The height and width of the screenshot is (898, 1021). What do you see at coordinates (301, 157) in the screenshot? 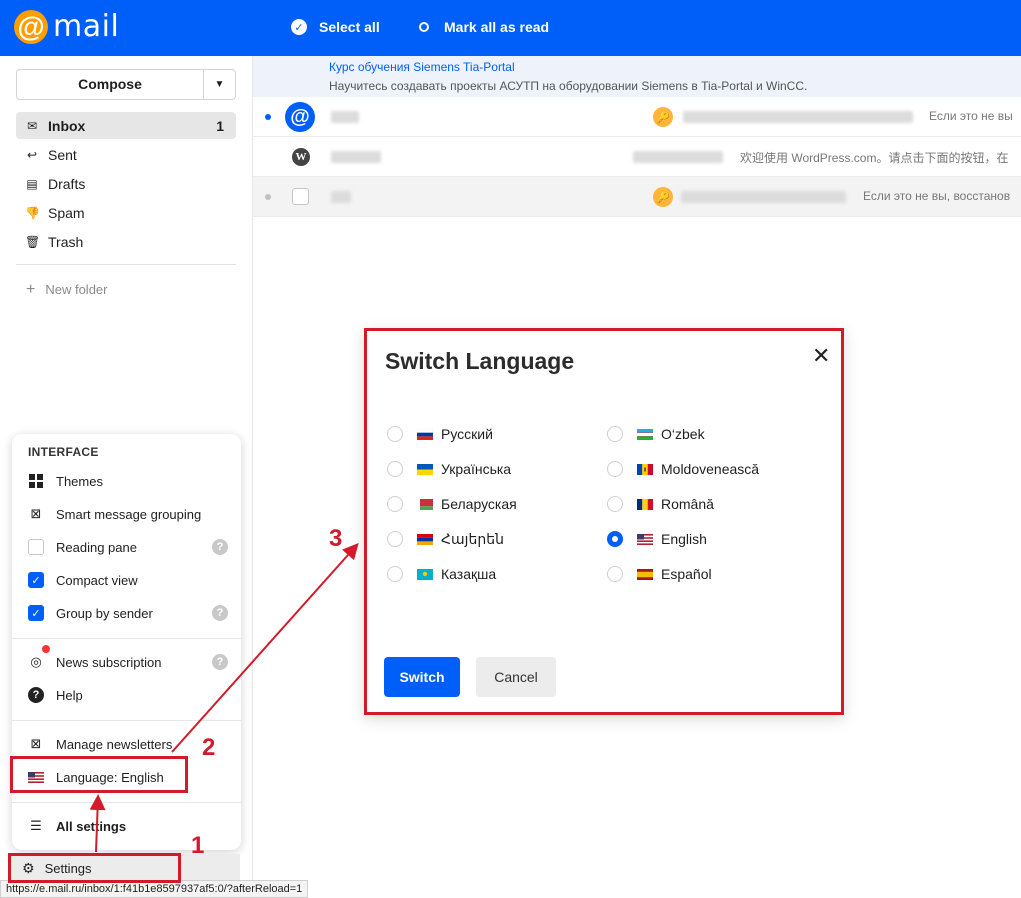
I see `wordpress-icon: W` at bounding box center [301, 157].